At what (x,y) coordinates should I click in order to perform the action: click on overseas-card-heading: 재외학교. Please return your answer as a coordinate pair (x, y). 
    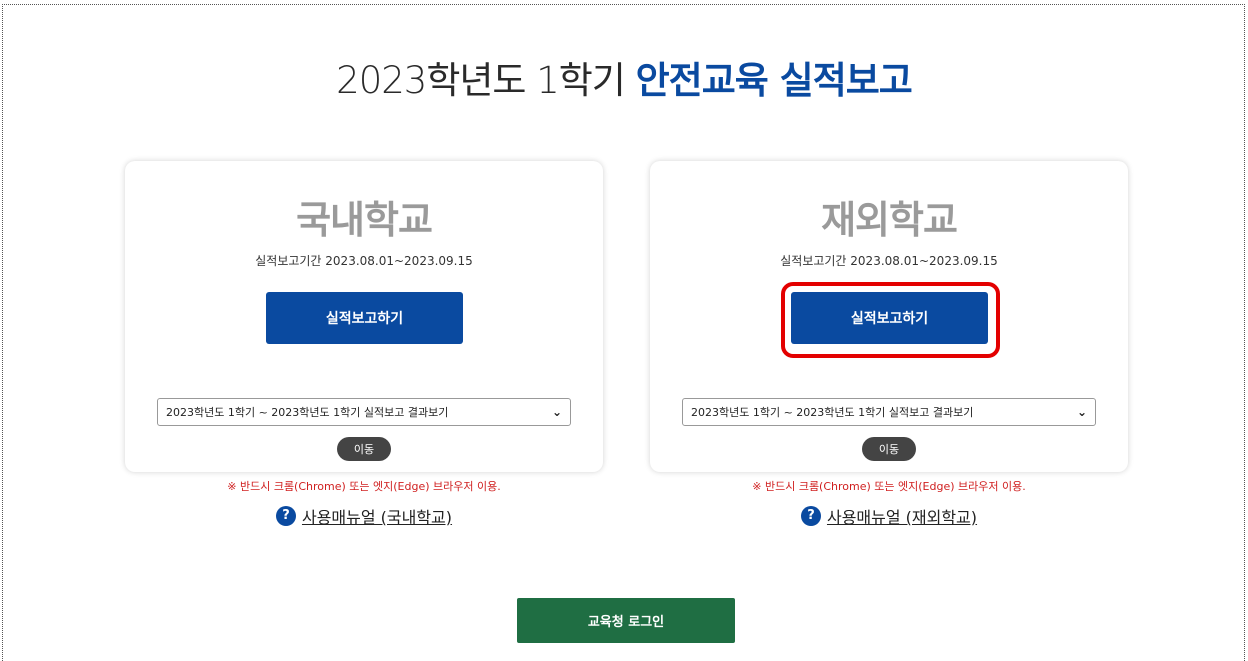
    Looking at the image, I should click on (889, 220).